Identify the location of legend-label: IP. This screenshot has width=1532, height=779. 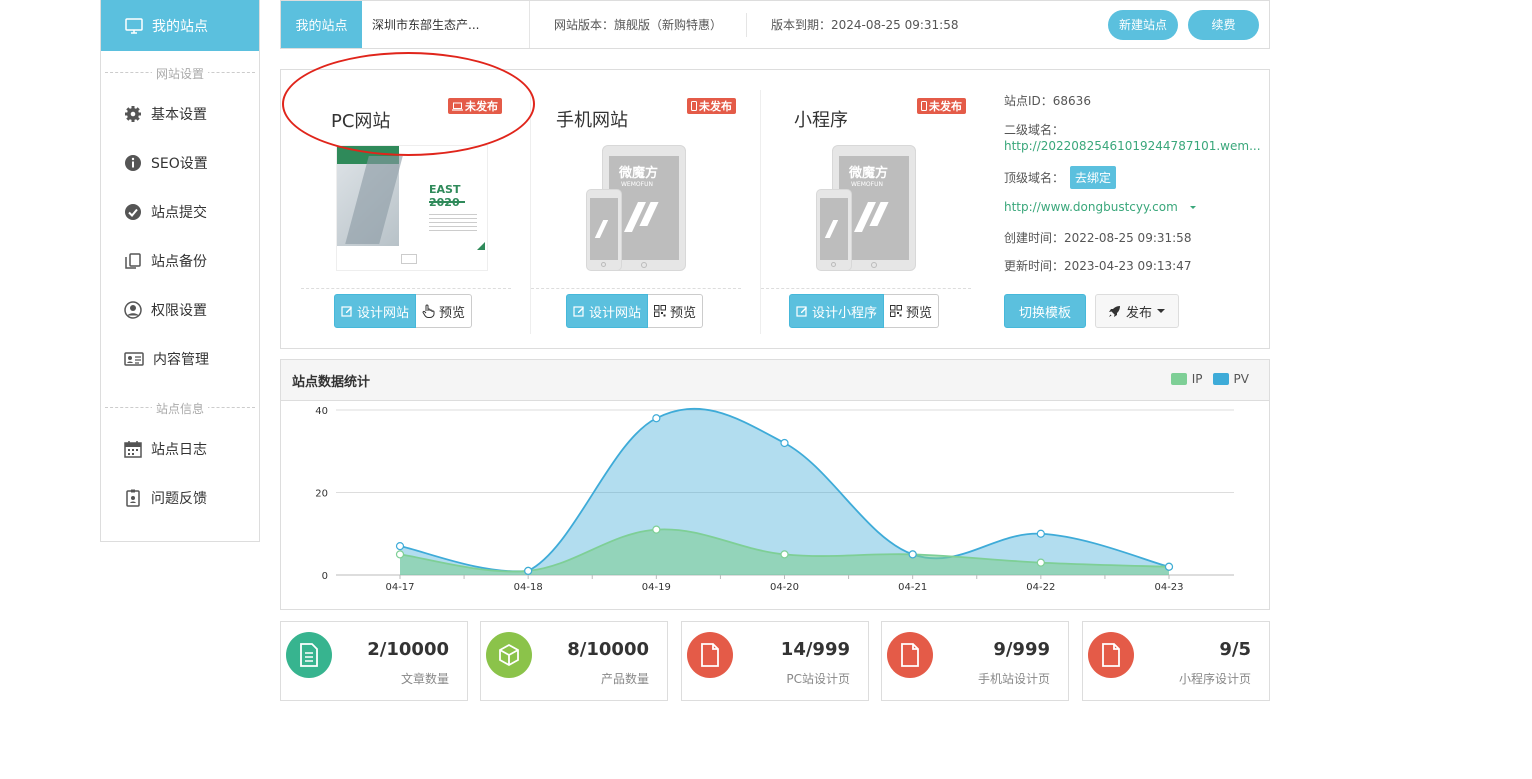
(1197, 379).